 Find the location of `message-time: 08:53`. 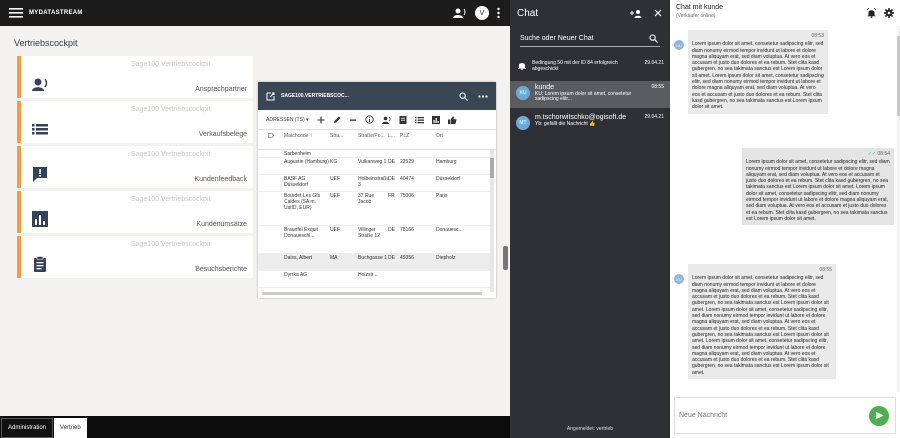

message-time: 08:53 is located at coordinates (817, 36).